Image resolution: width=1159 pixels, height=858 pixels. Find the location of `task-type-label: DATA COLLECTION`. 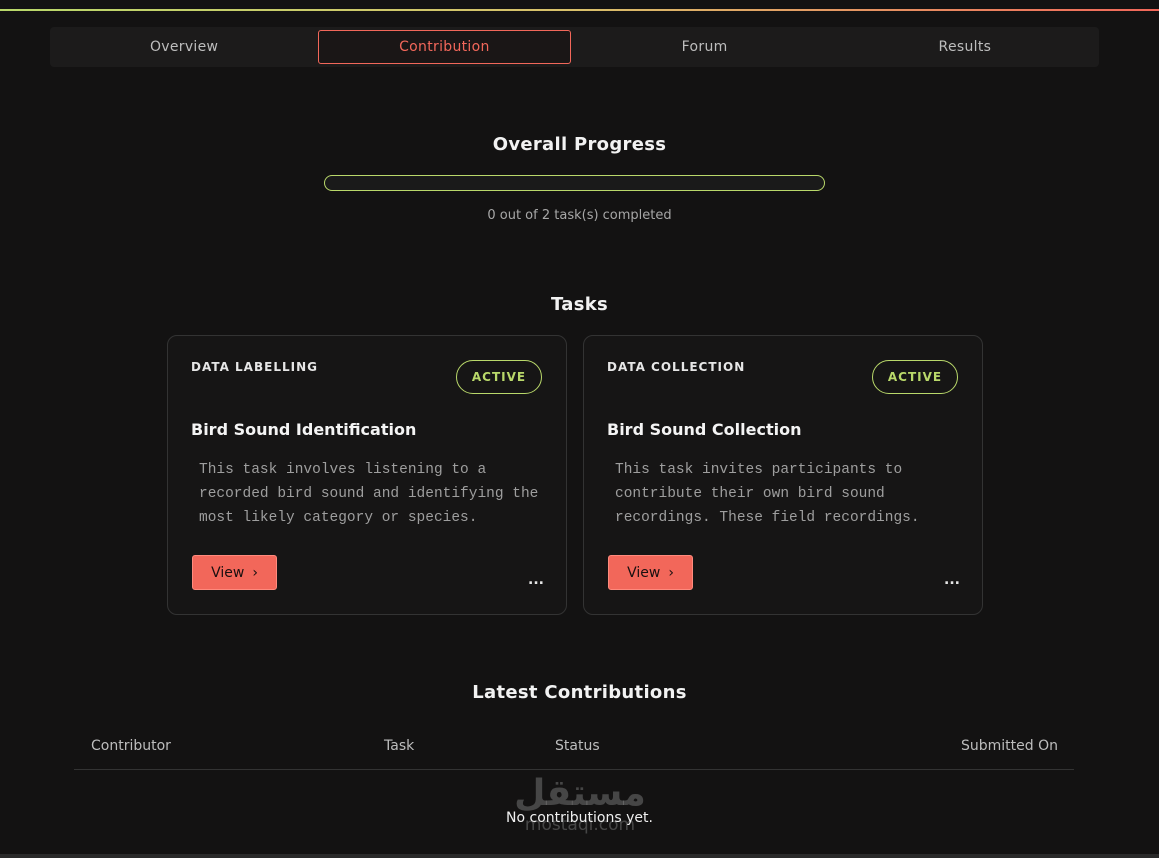

task-type-label: DATA COLLECTION is located at coordinates (676, 367).